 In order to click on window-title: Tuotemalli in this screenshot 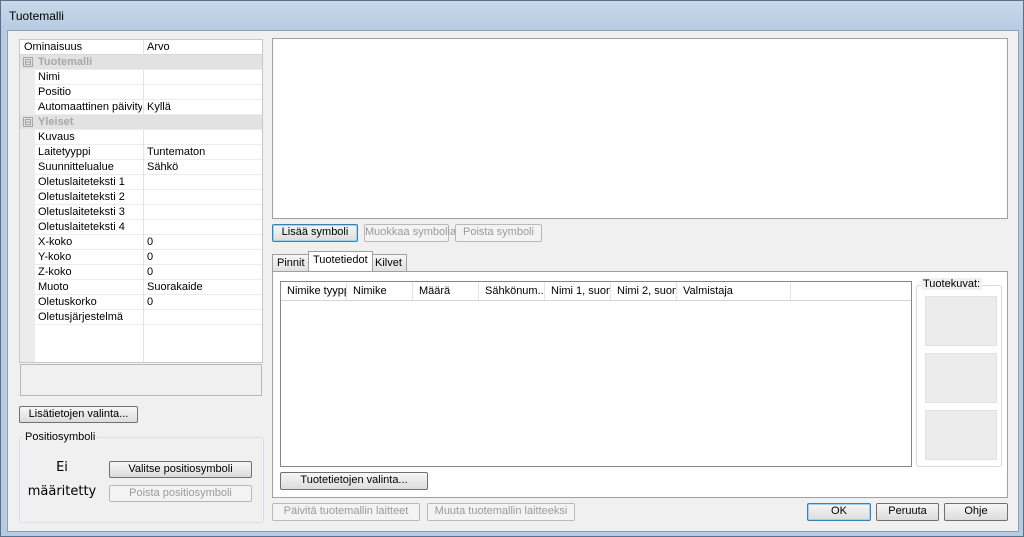, I will do `click(36, 16)`.